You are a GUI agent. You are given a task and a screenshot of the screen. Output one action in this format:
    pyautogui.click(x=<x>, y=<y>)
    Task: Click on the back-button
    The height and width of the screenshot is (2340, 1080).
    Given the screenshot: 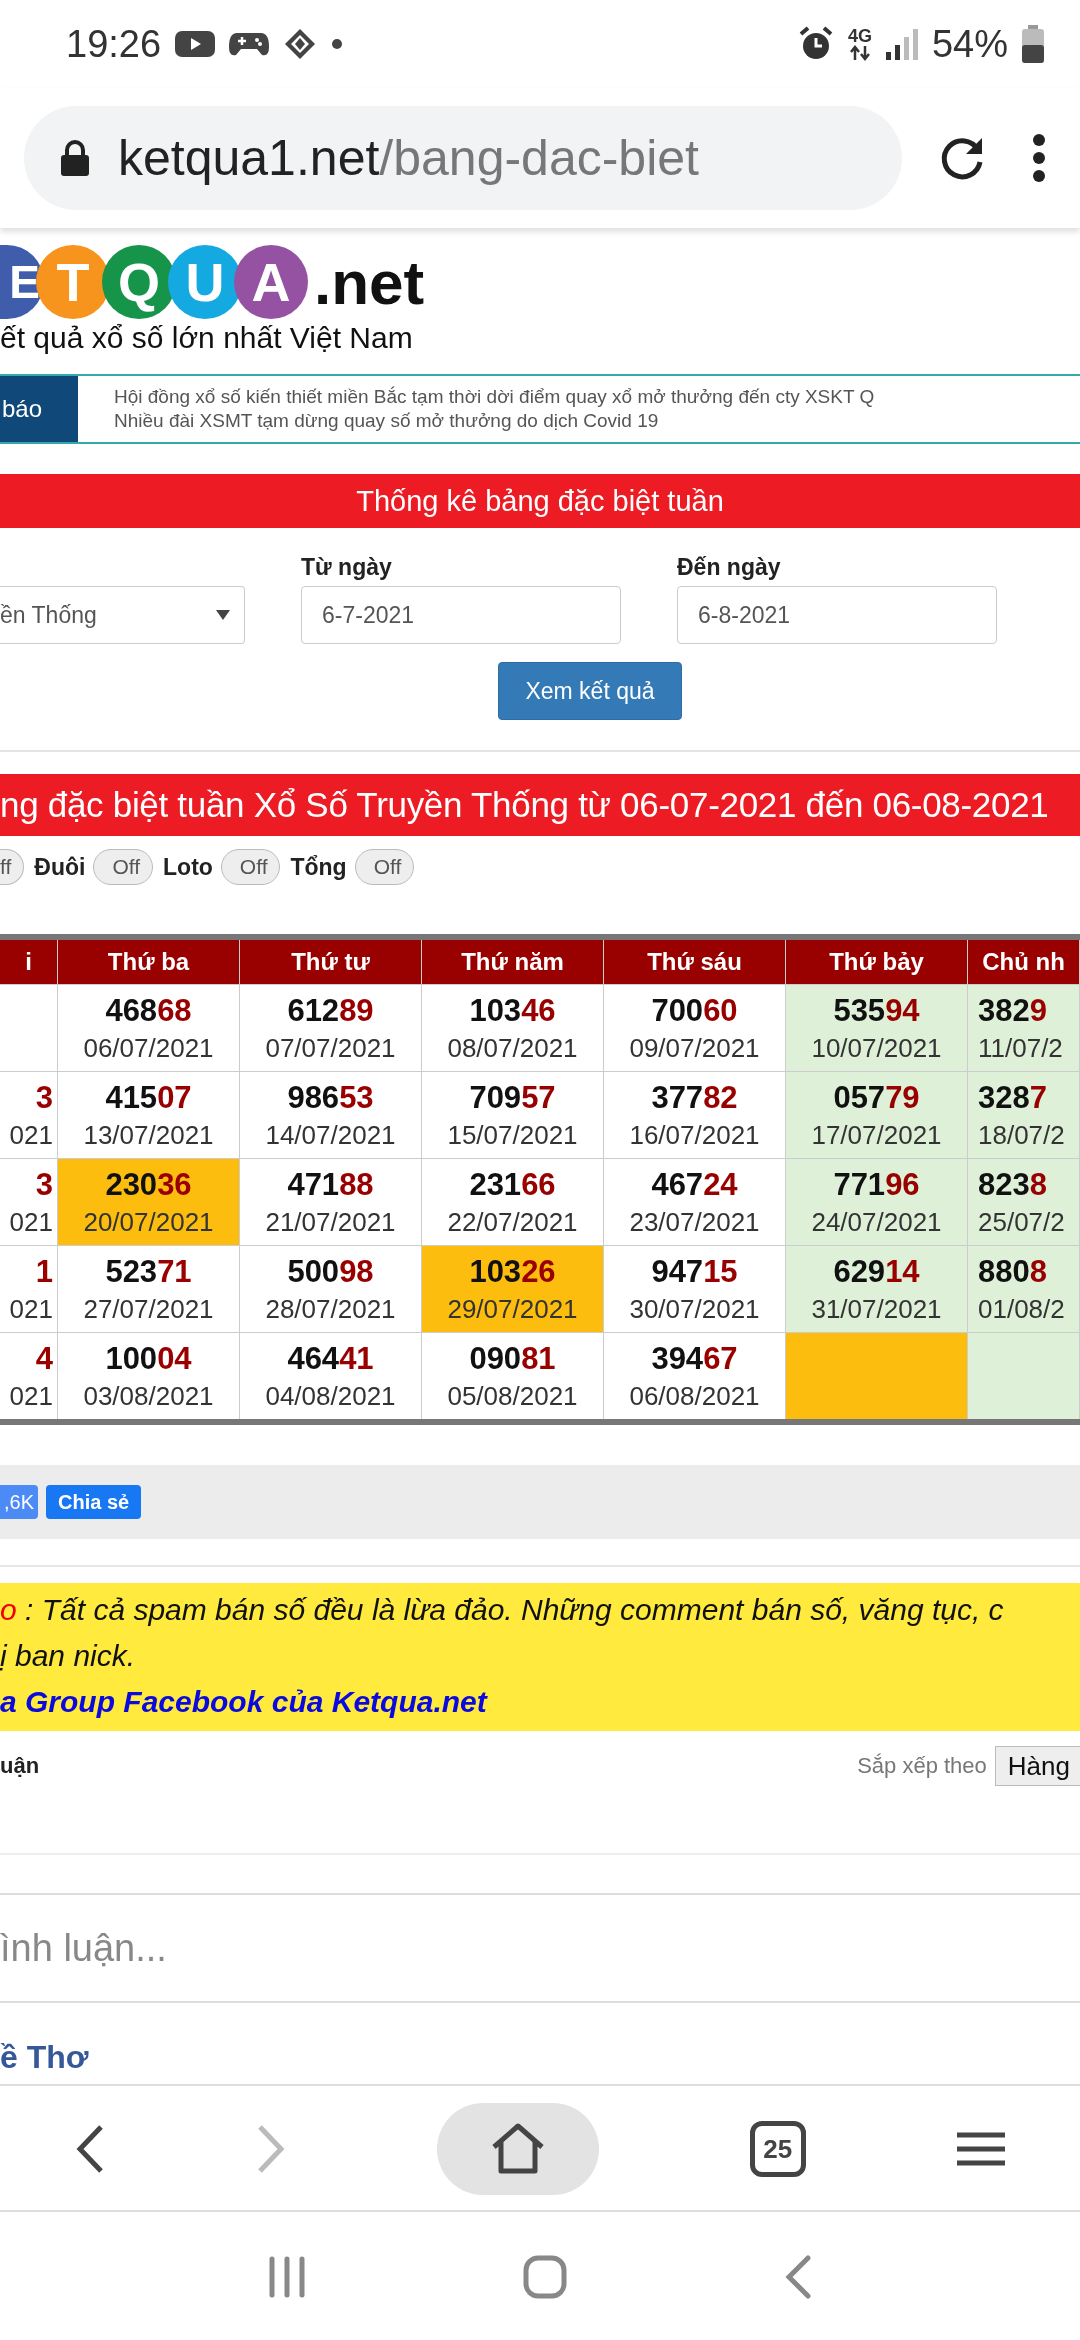 What is the action you would take?
    pyautogui.click(x=90, y=2149)
    